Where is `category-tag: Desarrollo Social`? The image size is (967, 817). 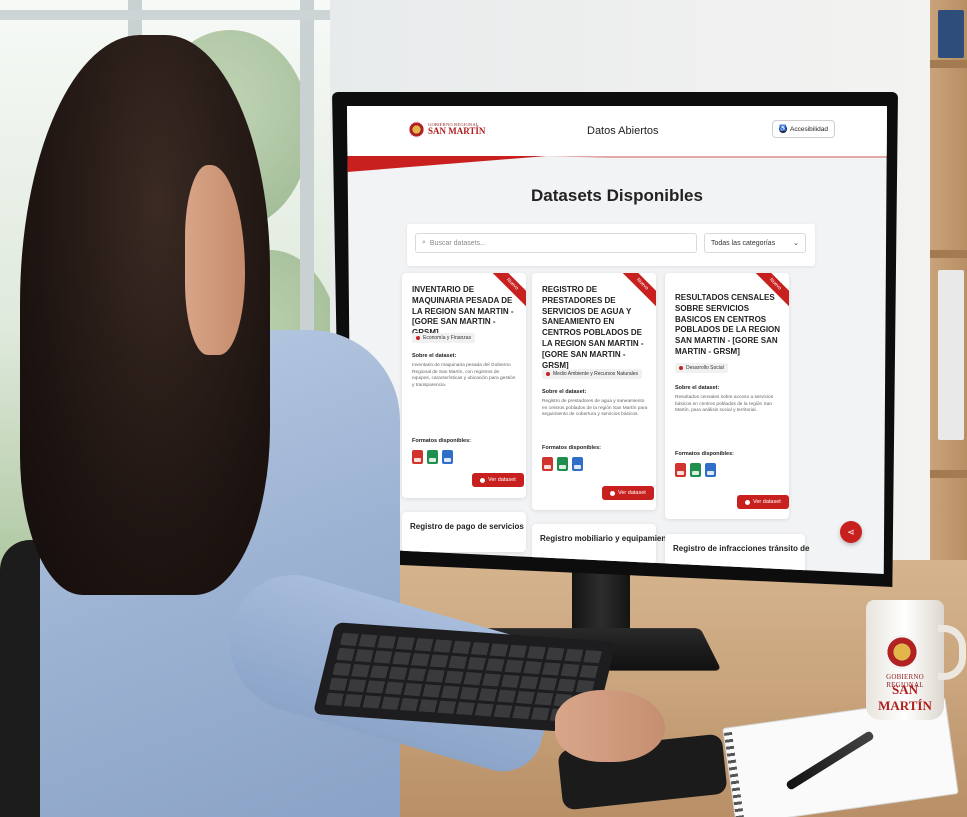
category-tag: Desarrollo Social is located at coordinates (701, 368).